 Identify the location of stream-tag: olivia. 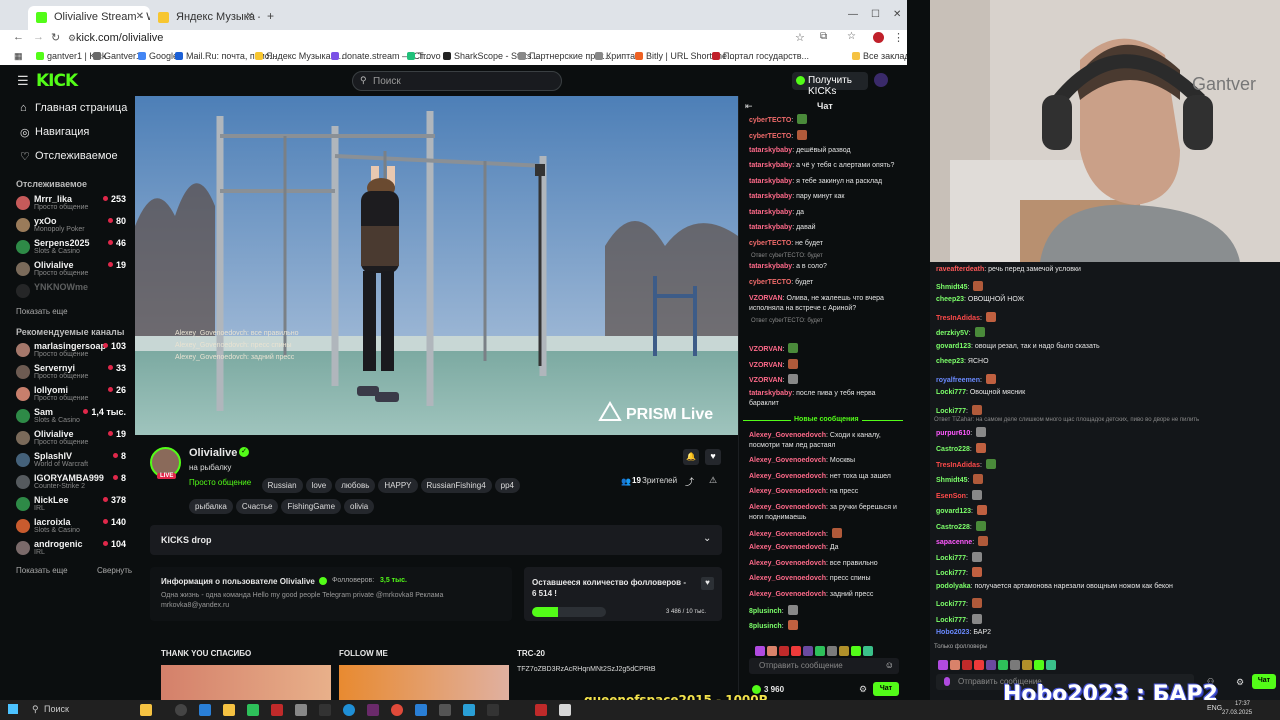
(359, 506).